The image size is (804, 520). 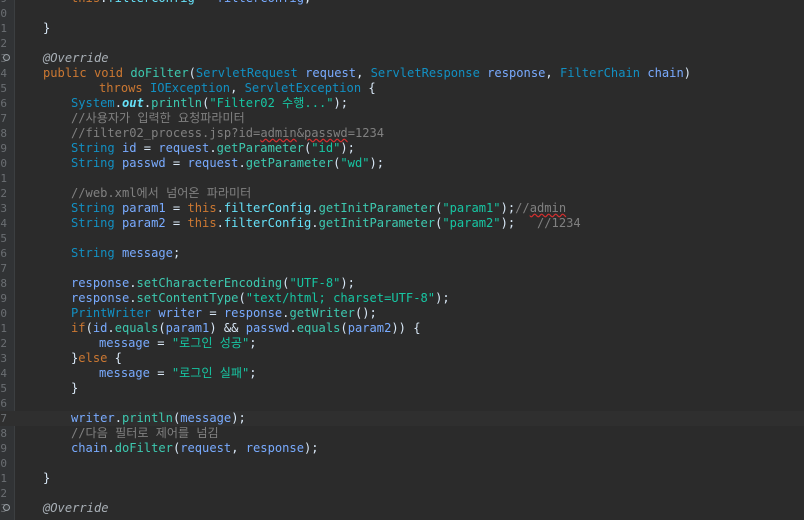 What do you see at coordinates (158, 118) in the screenshot?
I see `comment: //사용자가 입력한 요청파라미터` at bounding box center [158, 118].